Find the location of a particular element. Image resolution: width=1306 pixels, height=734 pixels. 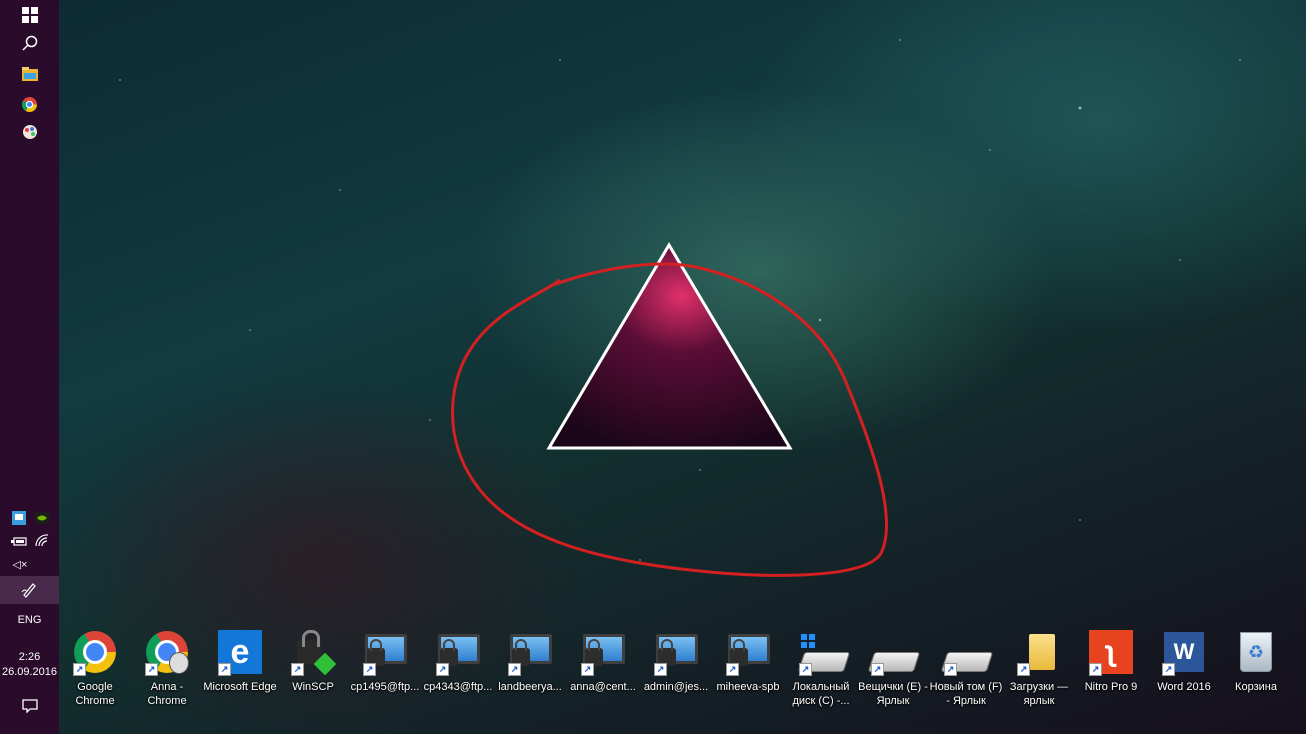

file-explorer-icon is located at coordinates (29, 74).